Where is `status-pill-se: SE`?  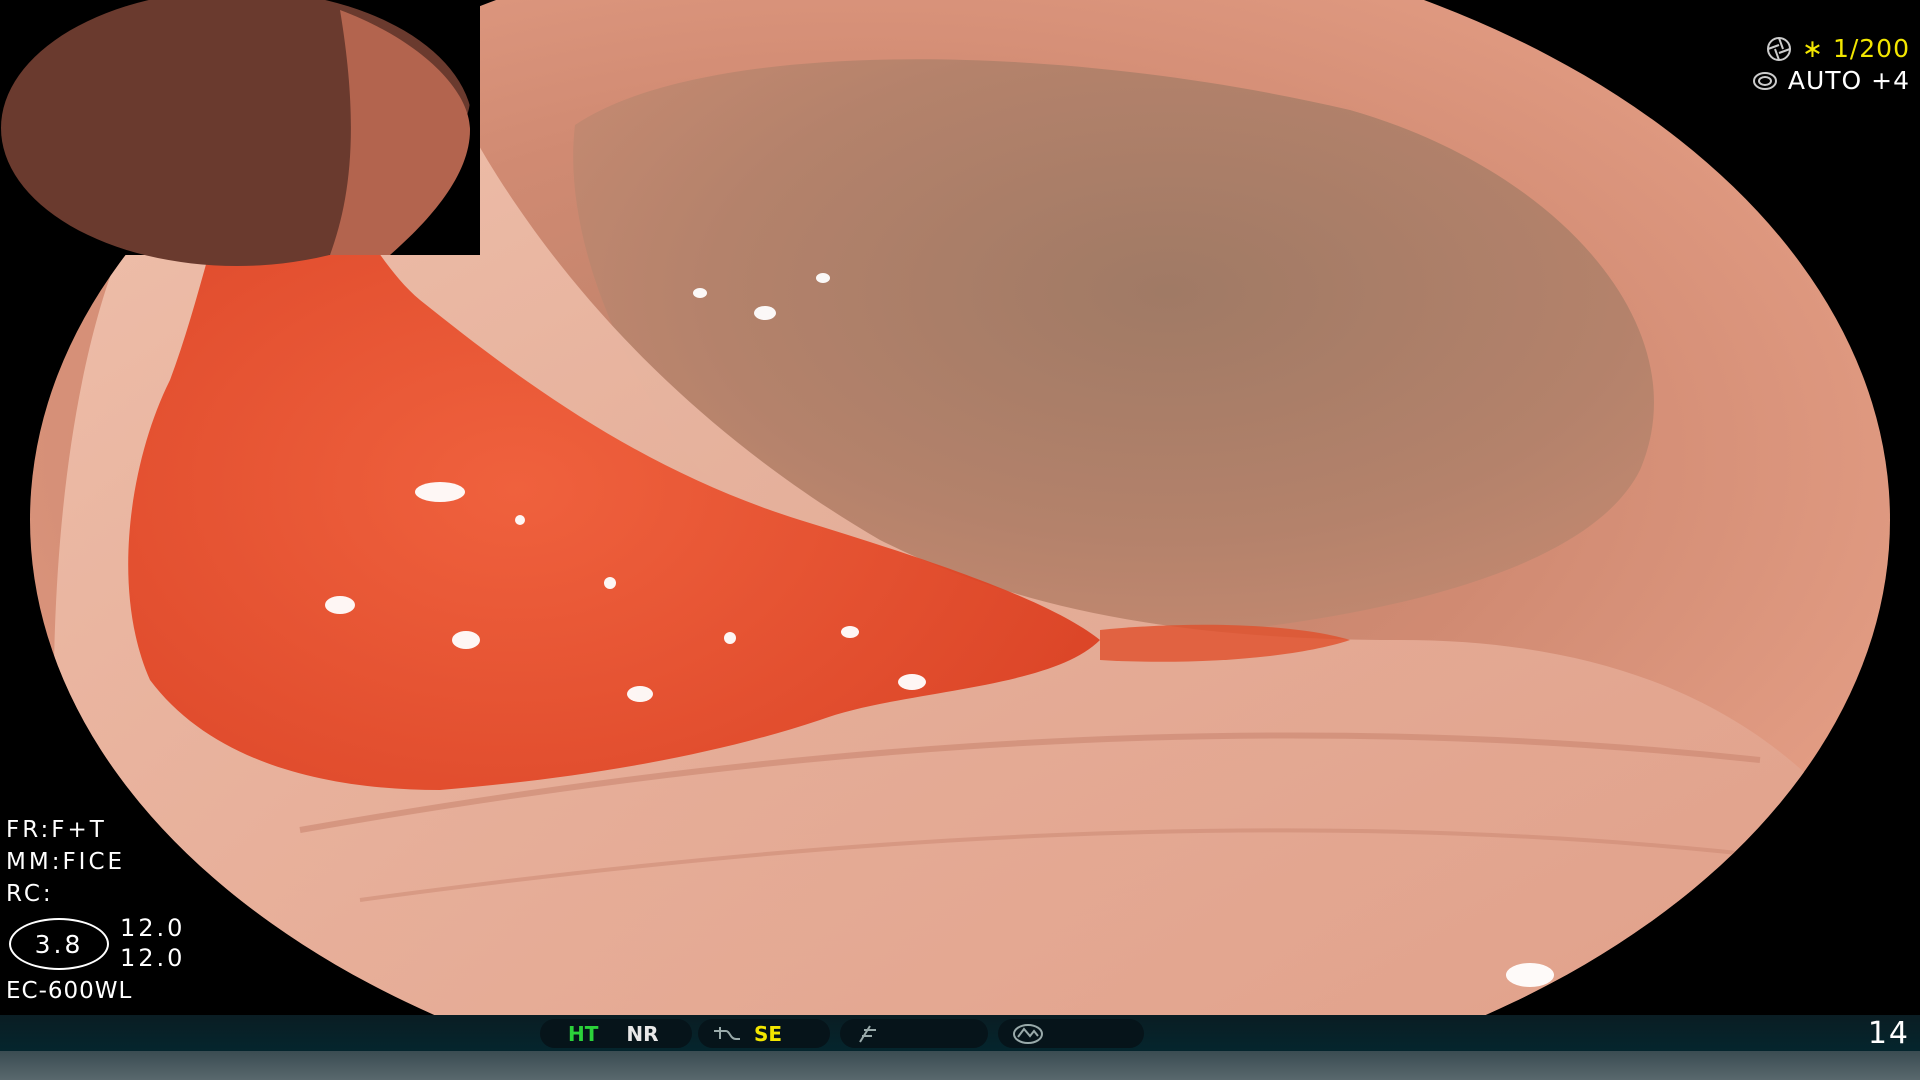
status-pill-se: SE is located at coordinates (764, 1033).